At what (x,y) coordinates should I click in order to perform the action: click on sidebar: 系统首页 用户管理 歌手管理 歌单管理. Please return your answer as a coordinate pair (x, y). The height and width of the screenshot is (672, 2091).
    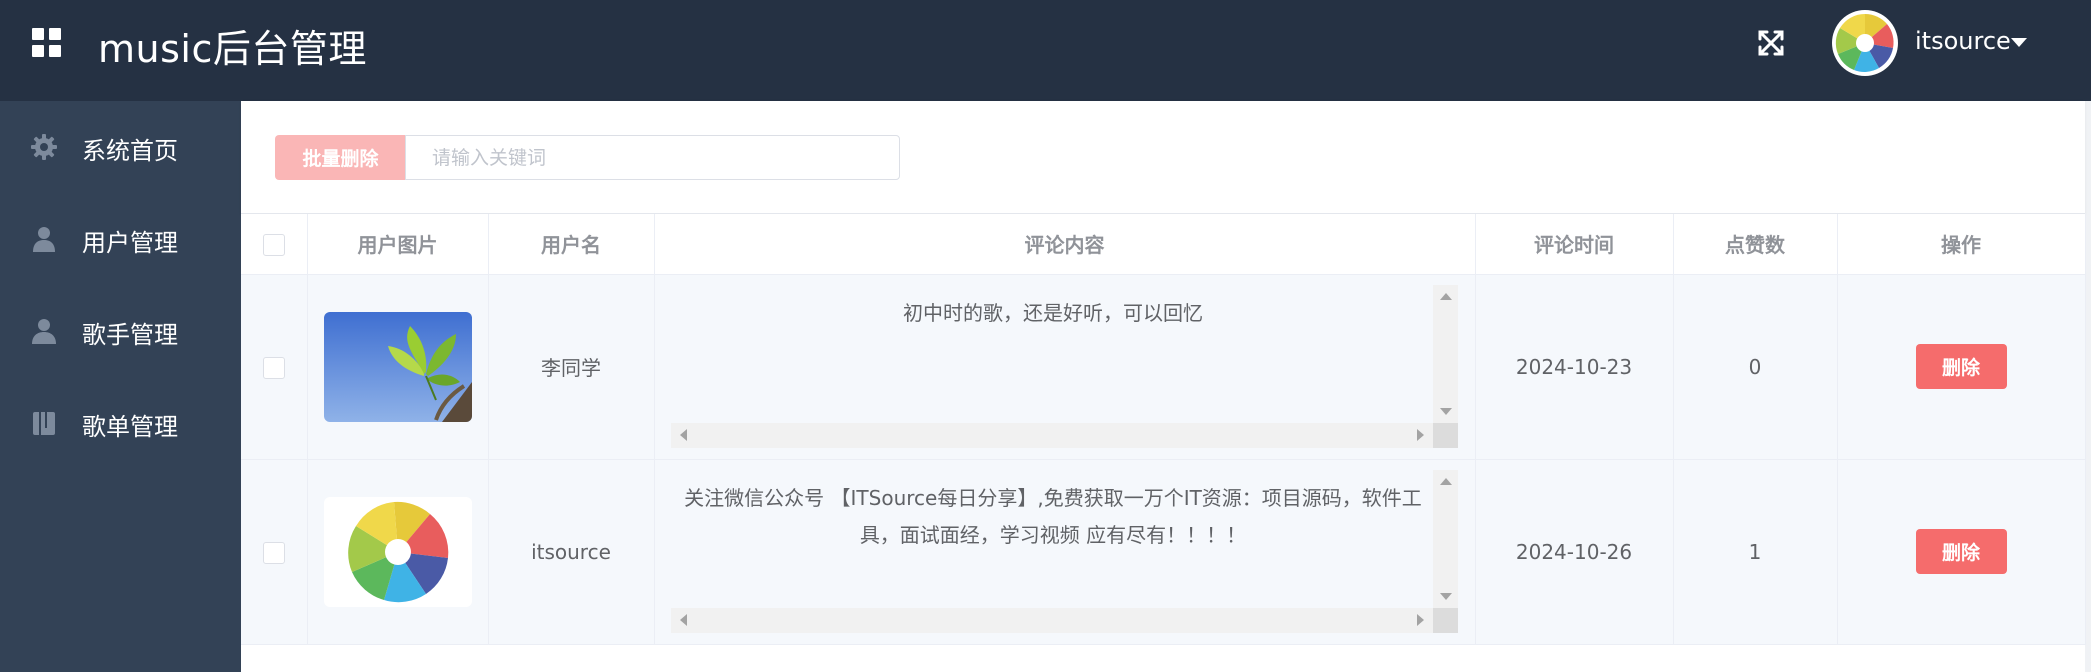
    Looking at the image, I should click on (120, 386).